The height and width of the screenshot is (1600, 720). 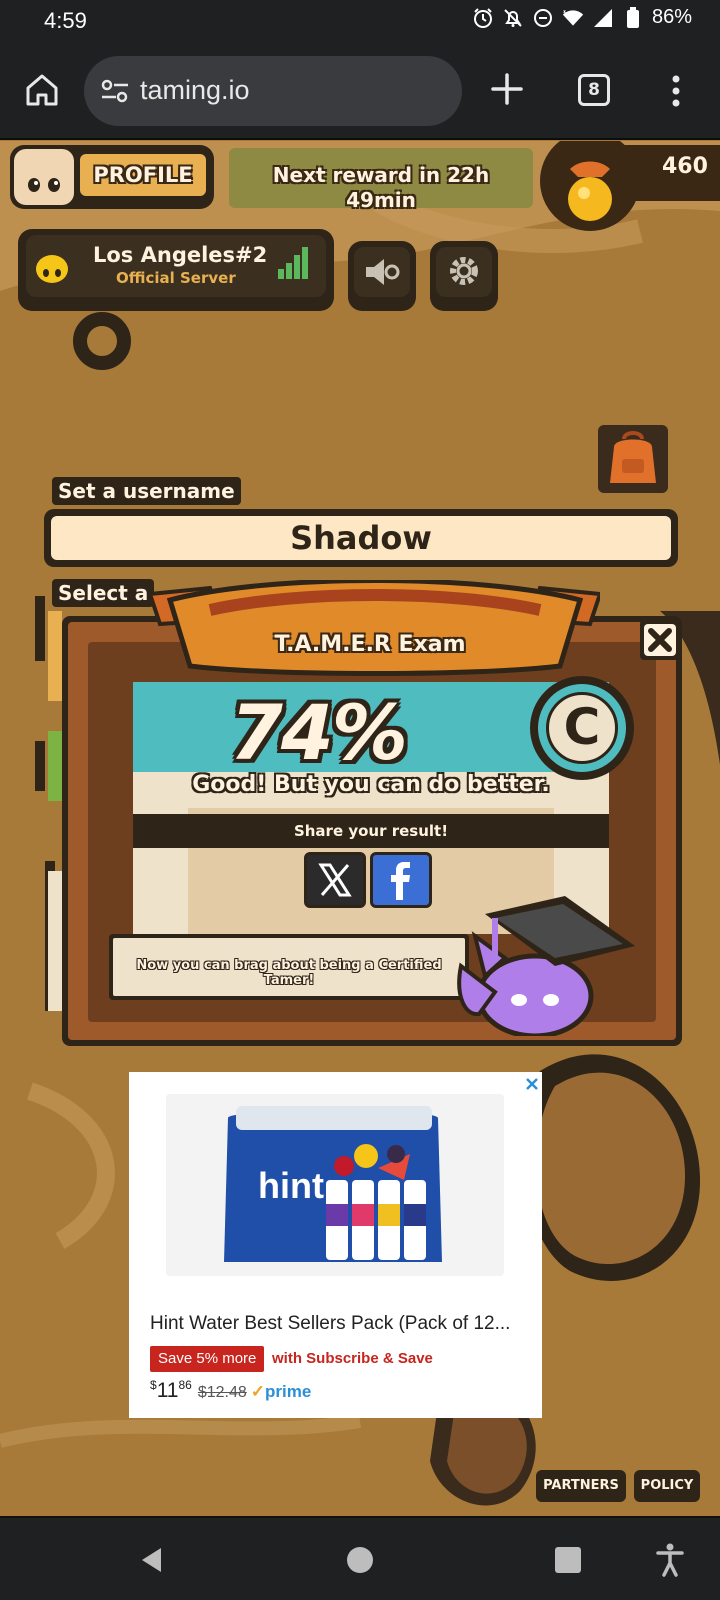 What do you see at coordinates (633, 17) in the screenshot?
I see `battery-icon` at bounding box center [633, 17].